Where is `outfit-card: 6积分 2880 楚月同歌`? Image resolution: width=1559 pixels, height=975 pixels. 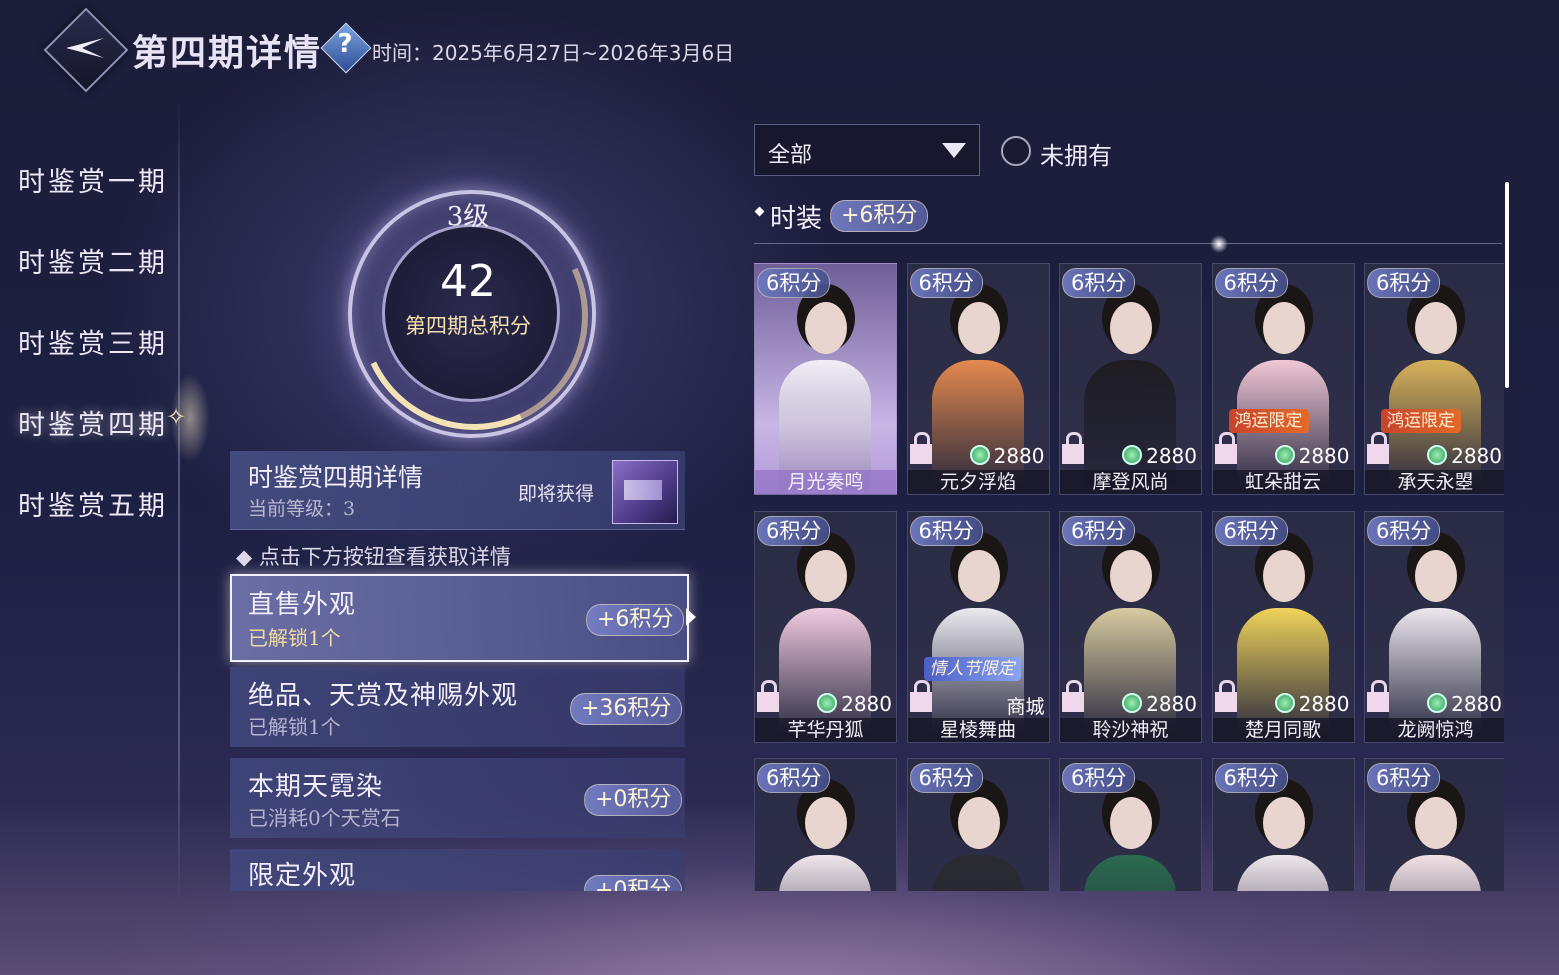 outfit-card: 6积分 2880 楚月同歌 is located at coordinates (1283, 626).